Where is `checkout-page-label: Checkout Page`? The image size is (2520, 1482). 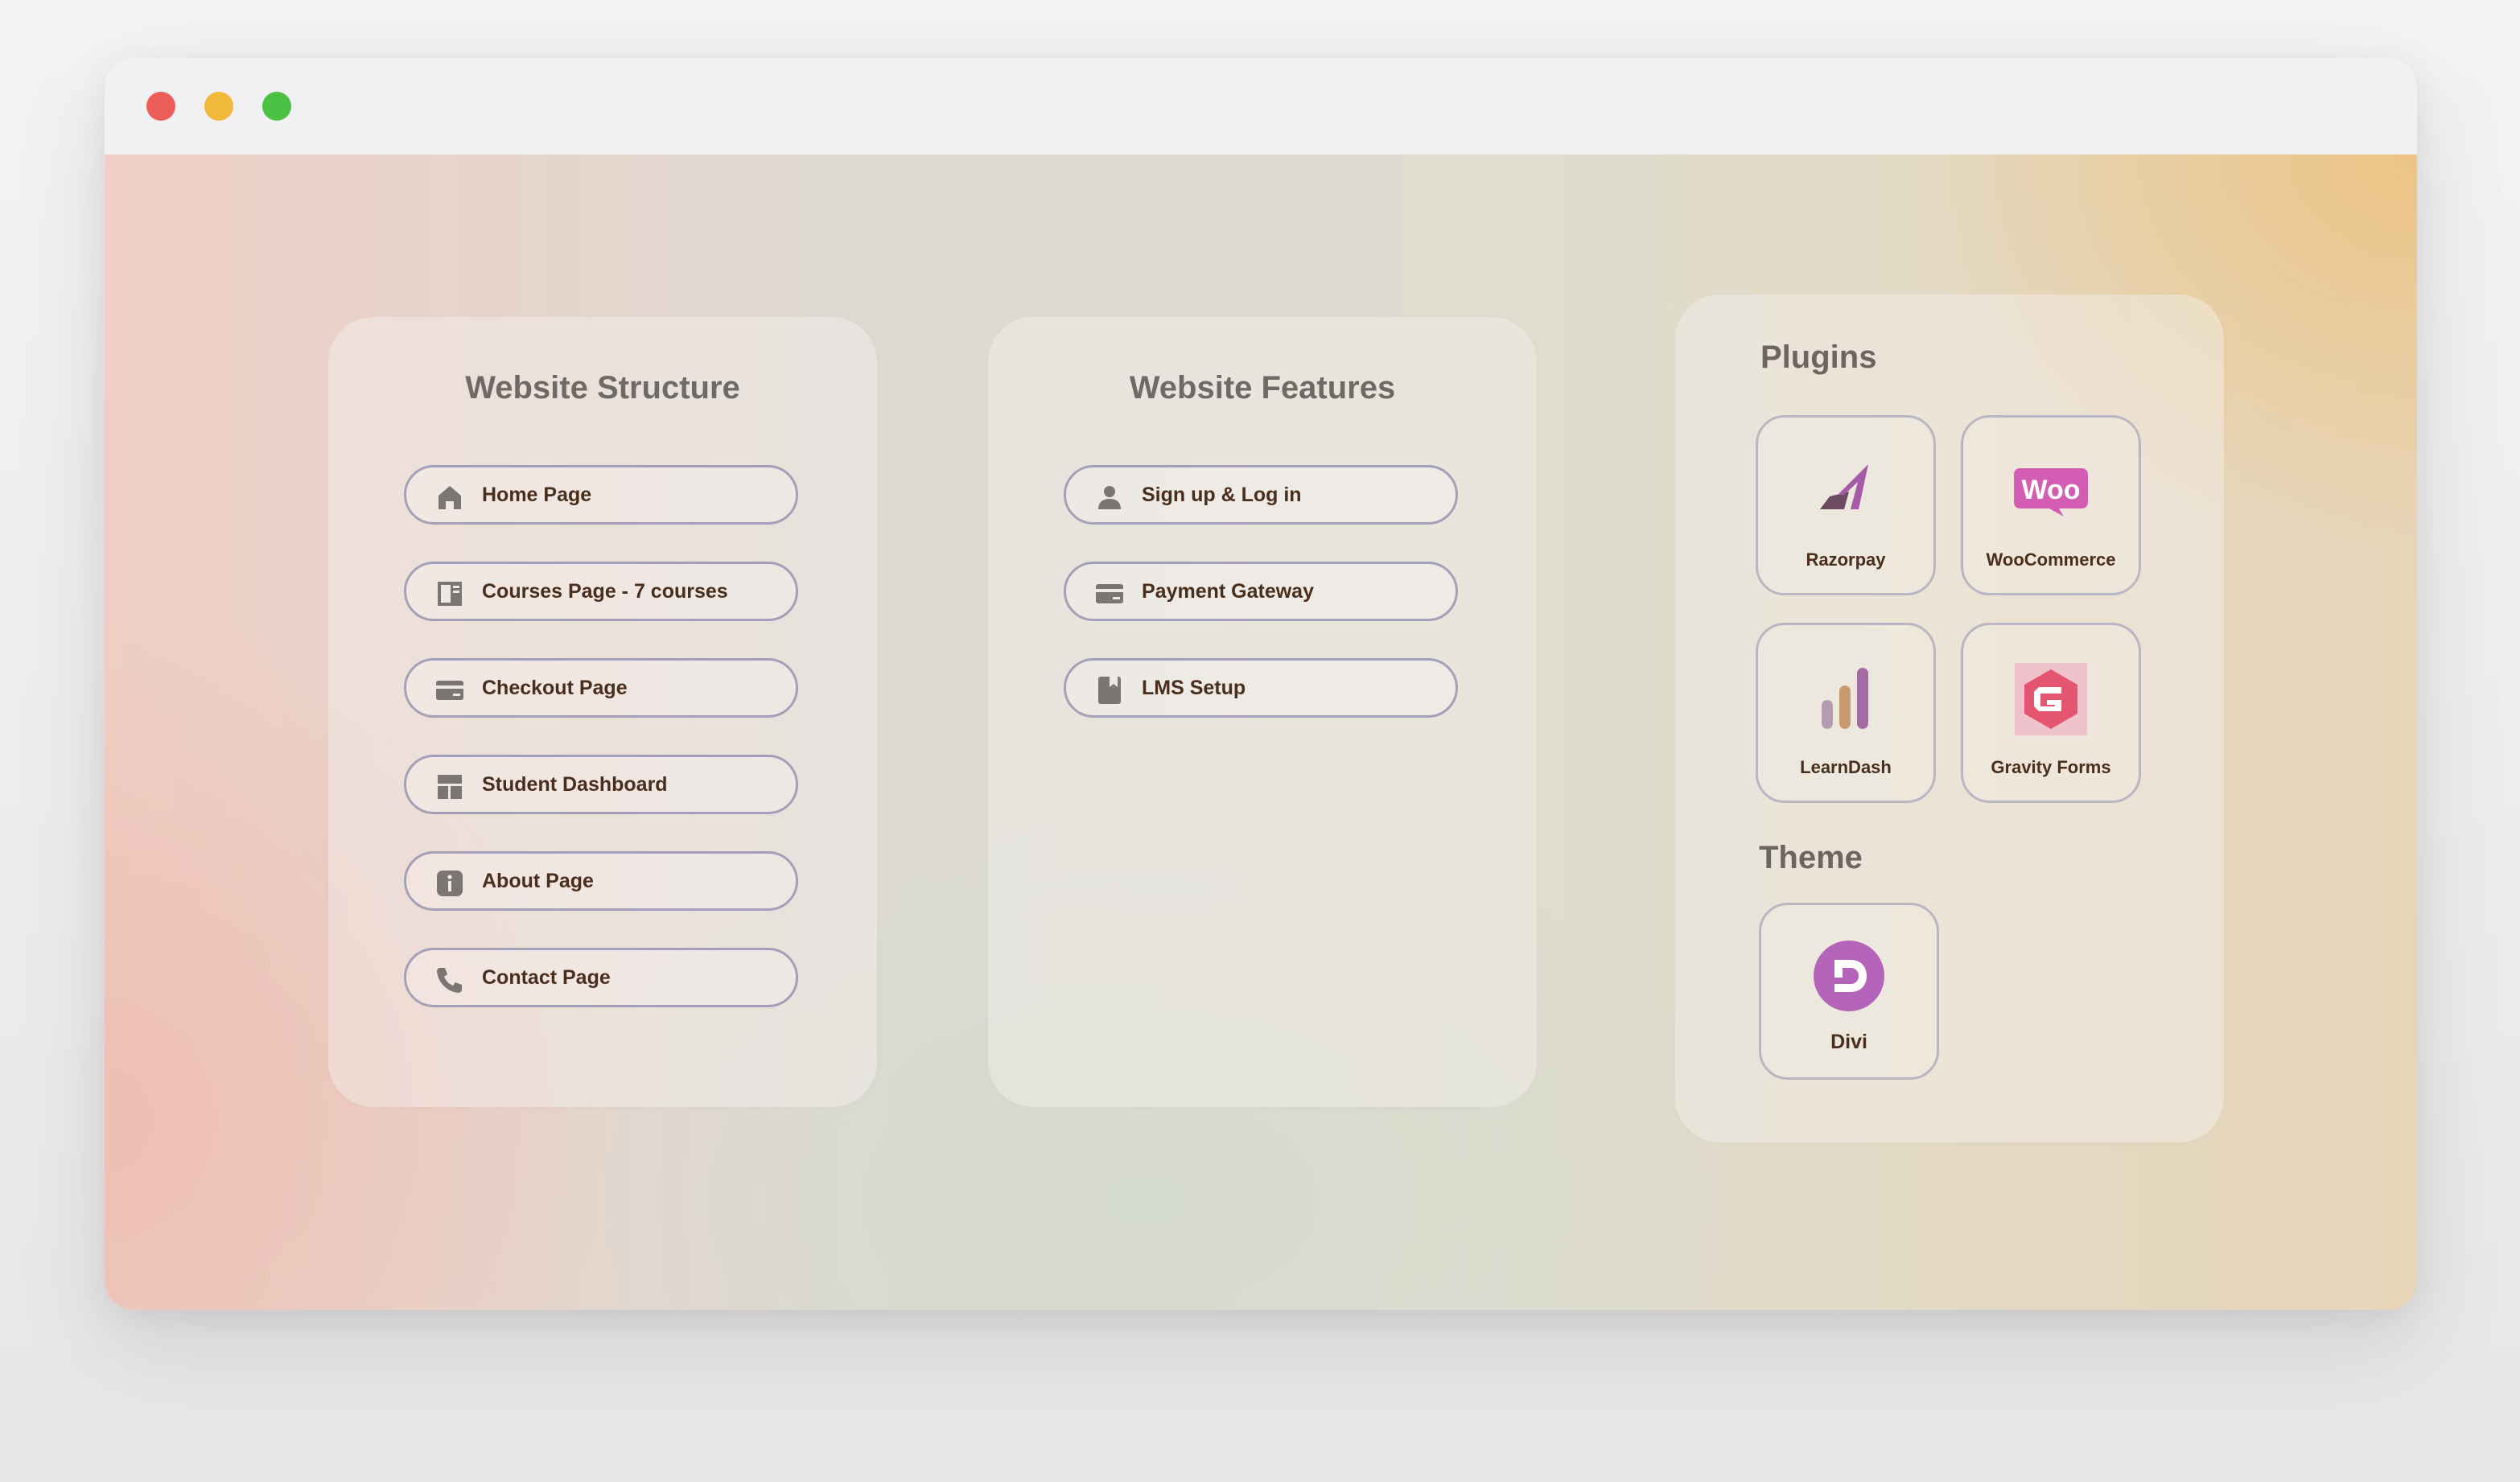
checkout-page-label: Checkout Page is located at coordinates (555, 688).